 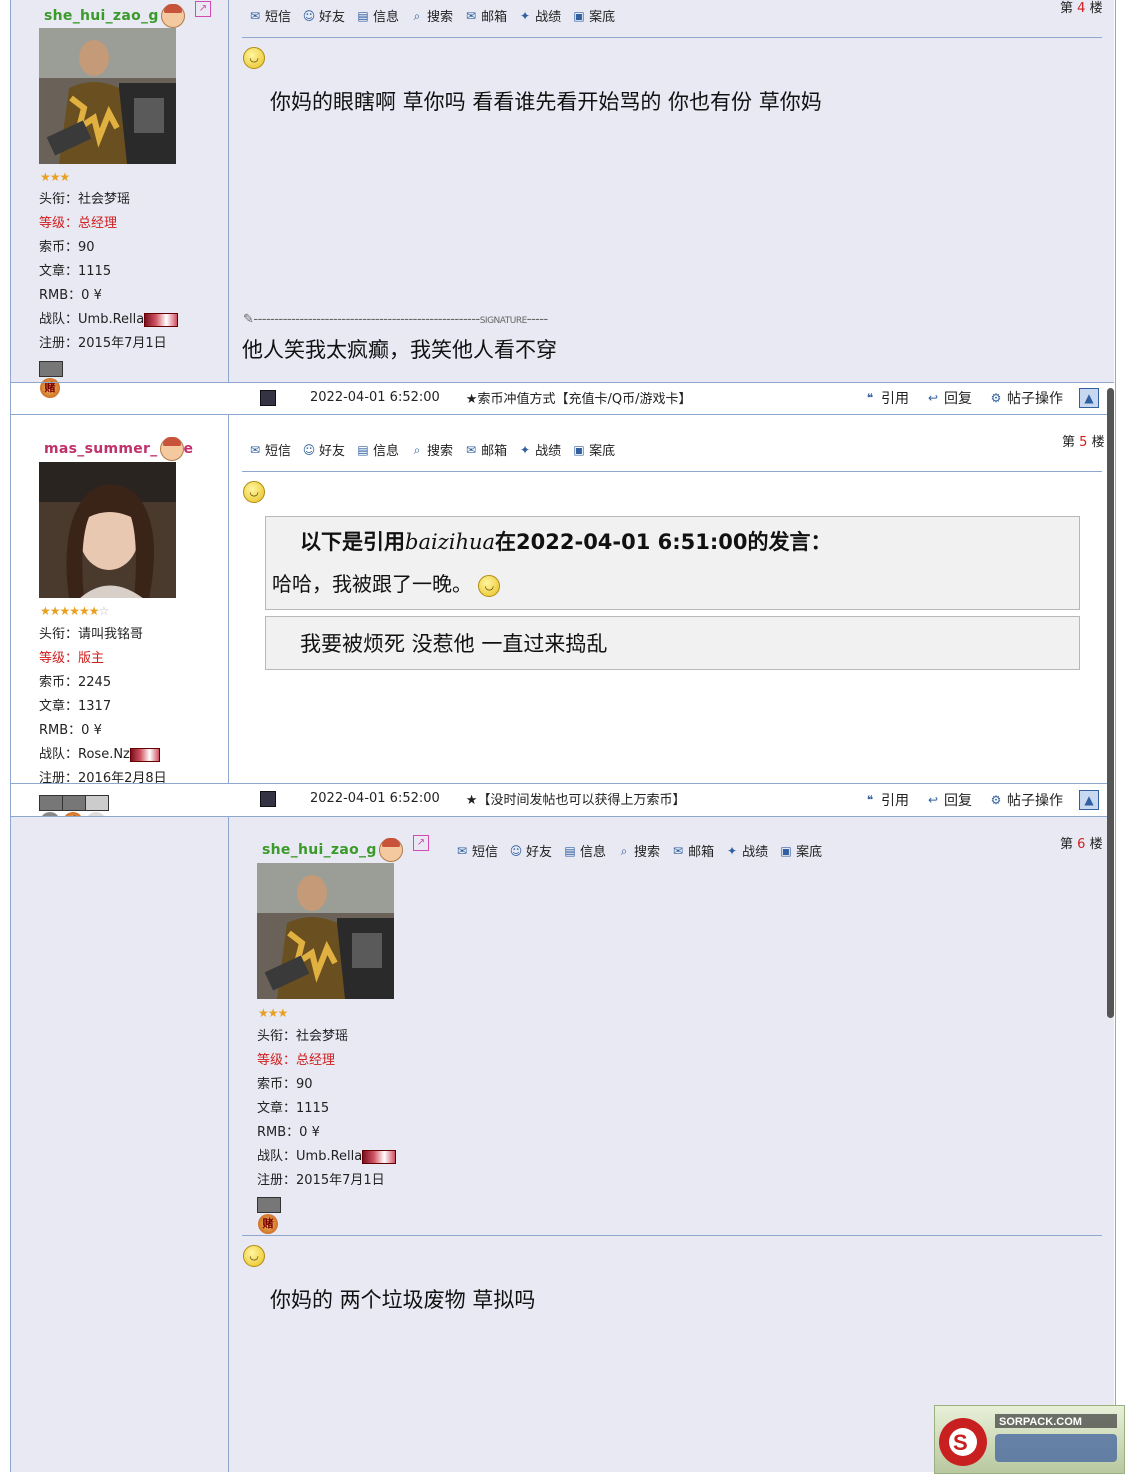 What do you see at coordinates (960, 1442) in the screenshot?
I see `svg-text: S` at bounding box center [960, 1442].